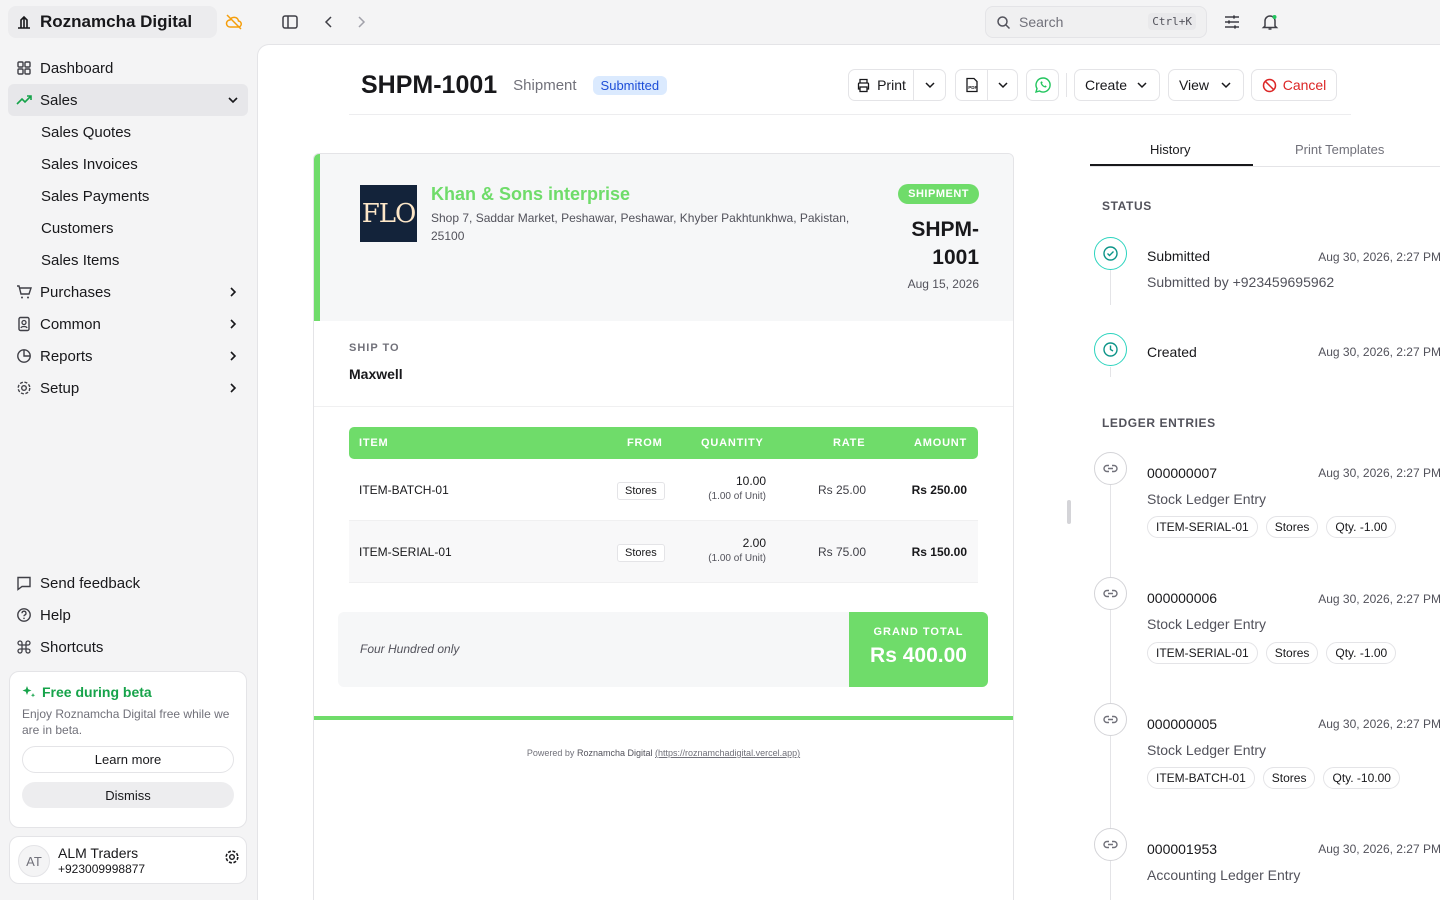  What do you see at coordinates (938, 194) in the screenshot?
I see `document-type-tag: SHIPMENT` at bounding box center [938, 194].